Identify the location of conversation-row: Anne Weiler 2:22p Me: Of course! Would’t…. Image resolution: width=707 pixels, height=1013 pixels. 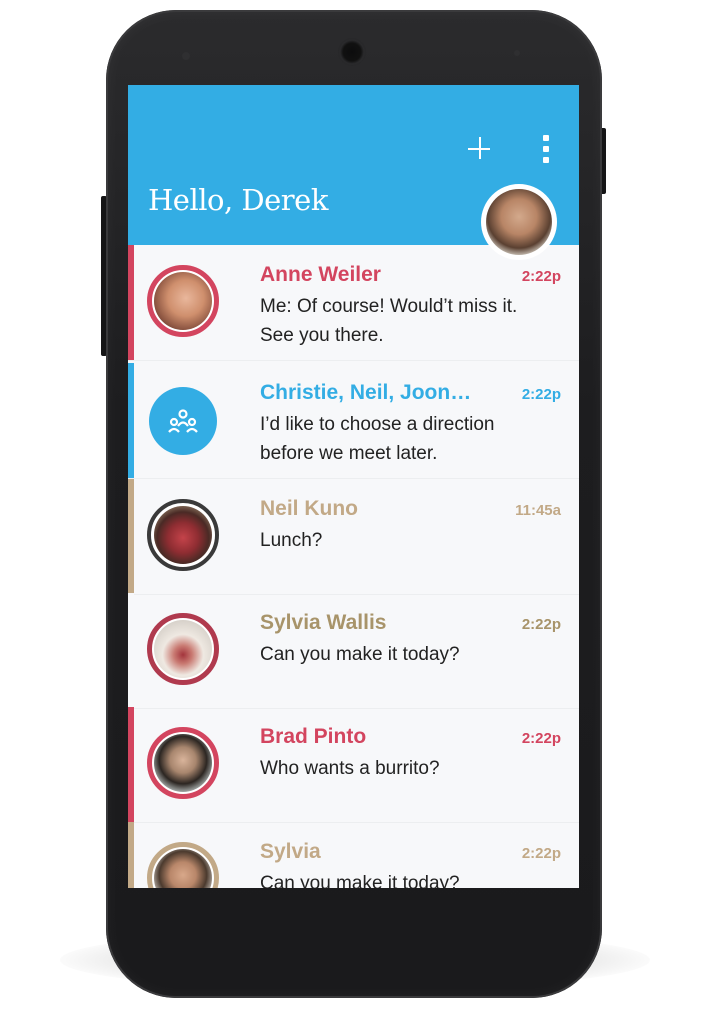
(353, 303).